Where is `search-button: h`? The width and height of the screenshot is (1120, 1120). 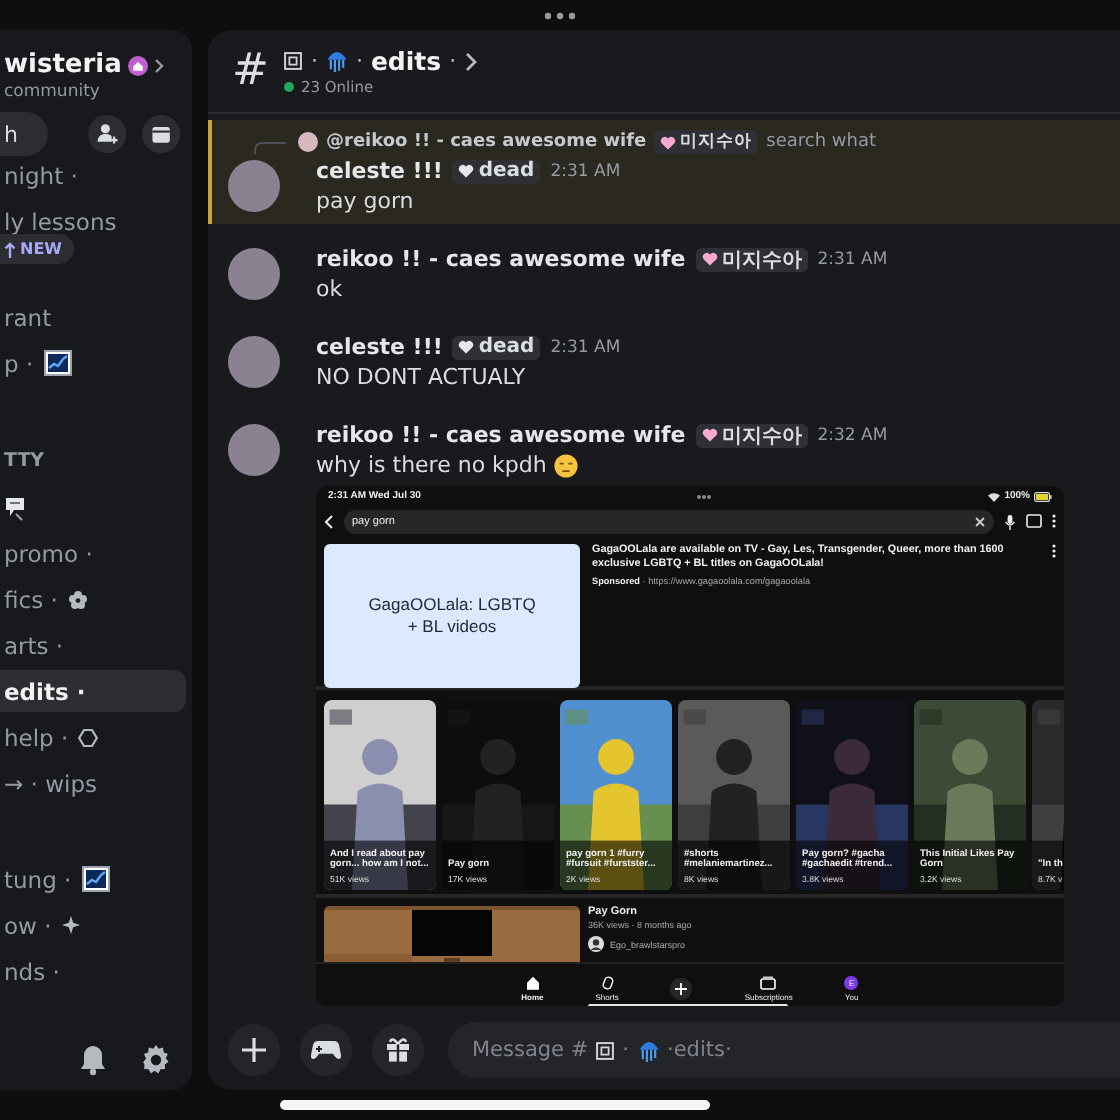
search-button: h is located at coordinates (24, 134).